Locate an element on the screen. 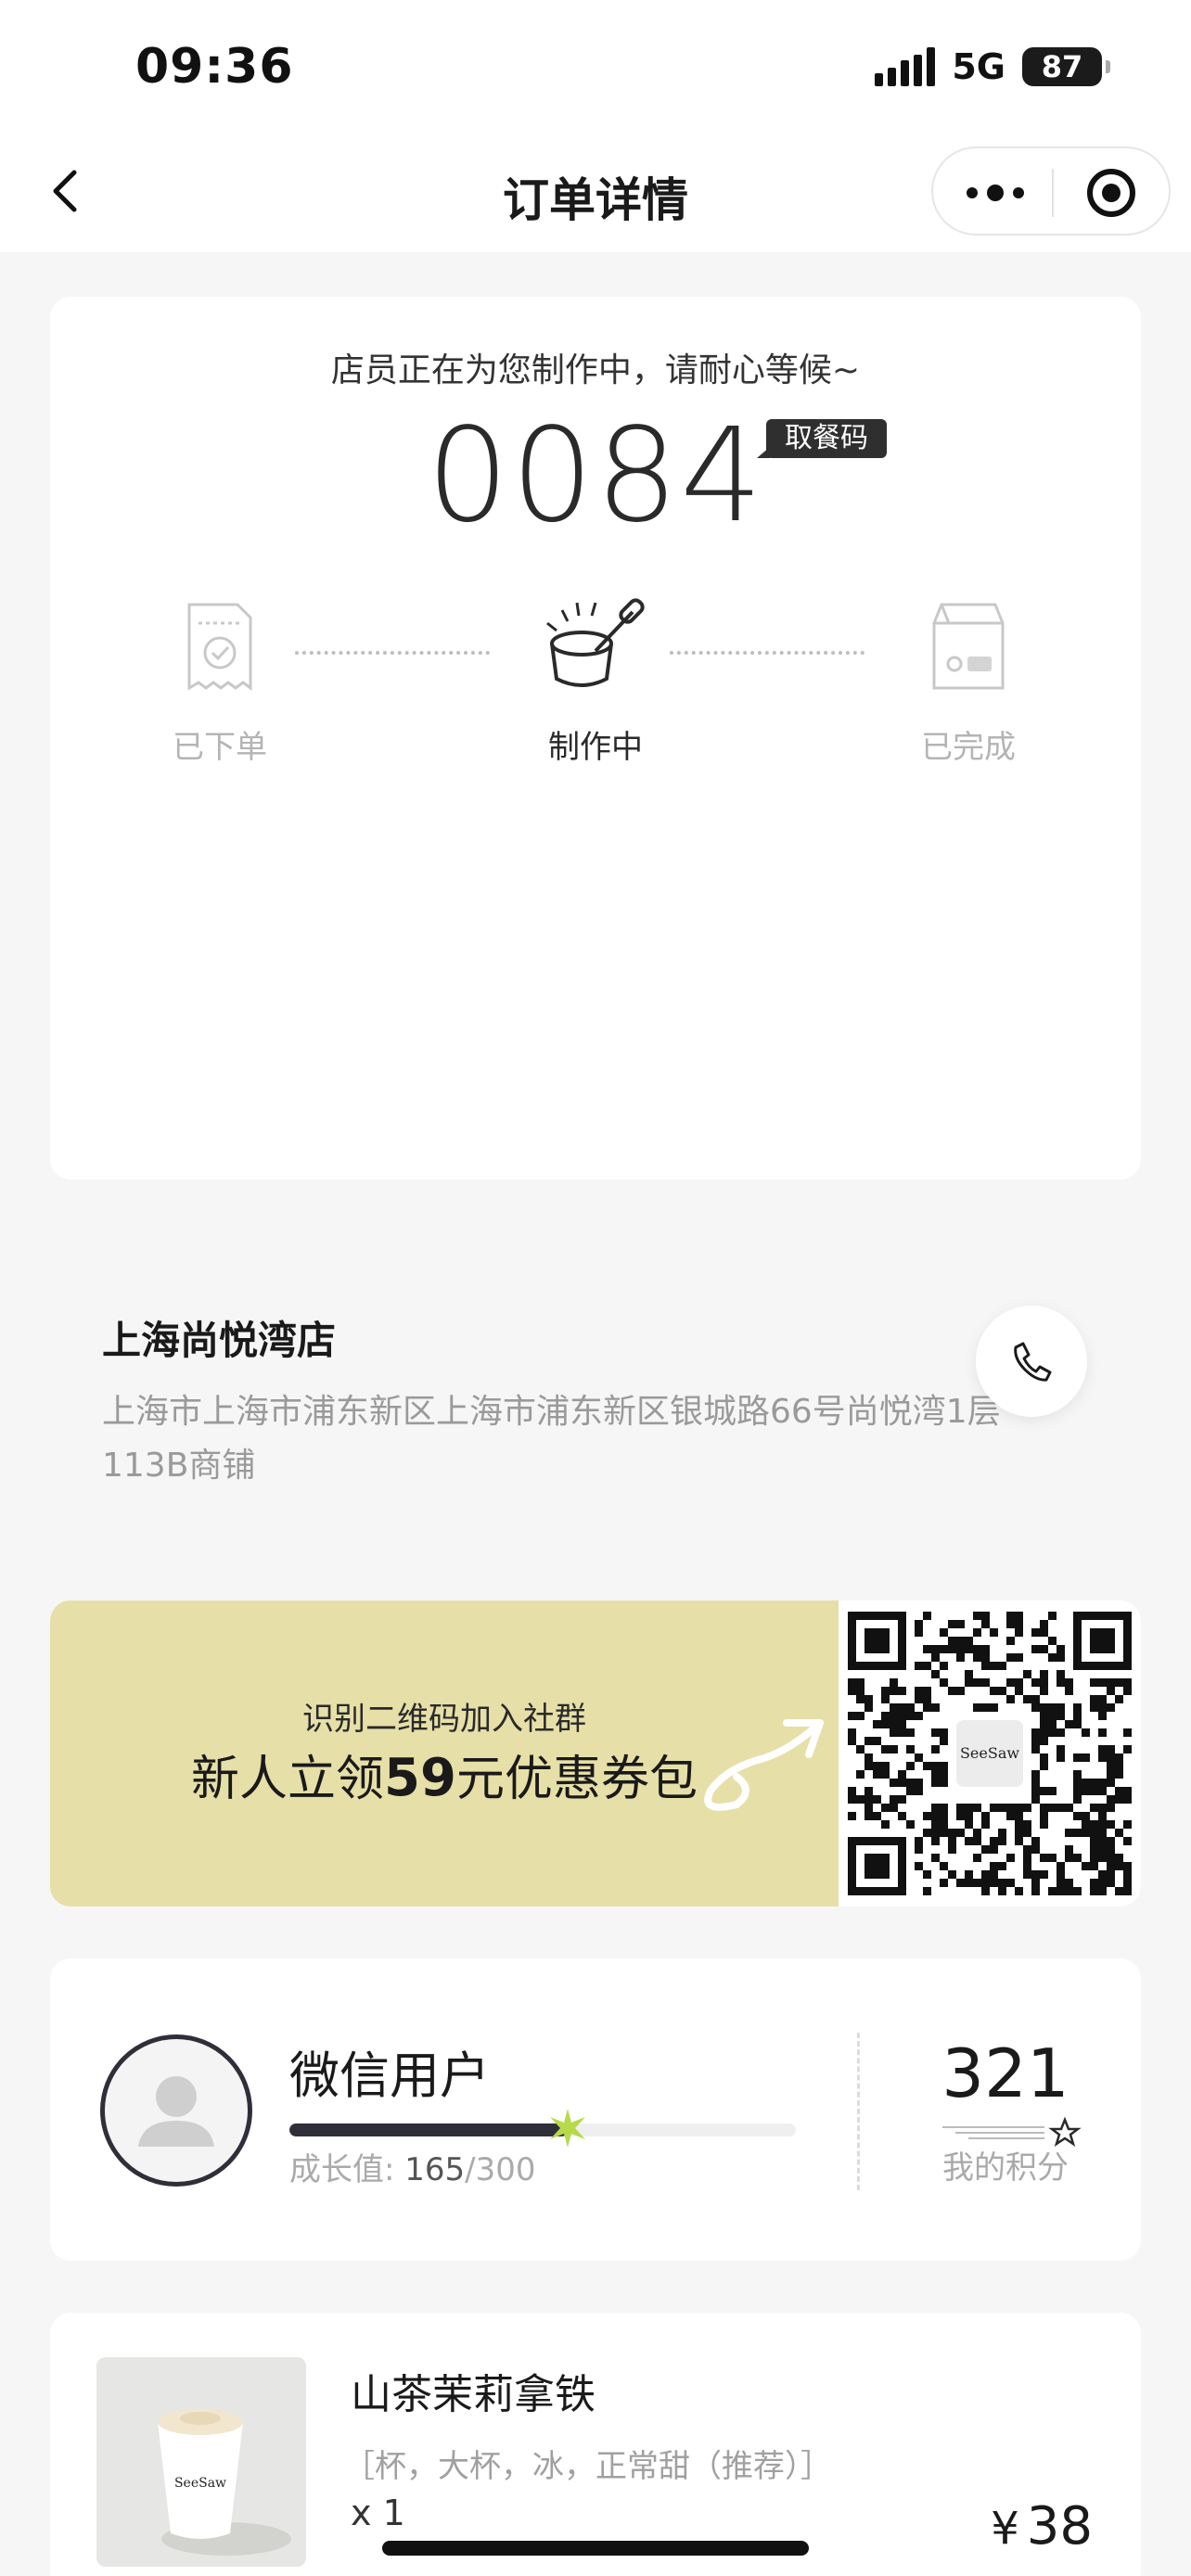 The width and height of the screenshot is (1191, 2576). call-store-button is located at coordinates (1032, 1361).